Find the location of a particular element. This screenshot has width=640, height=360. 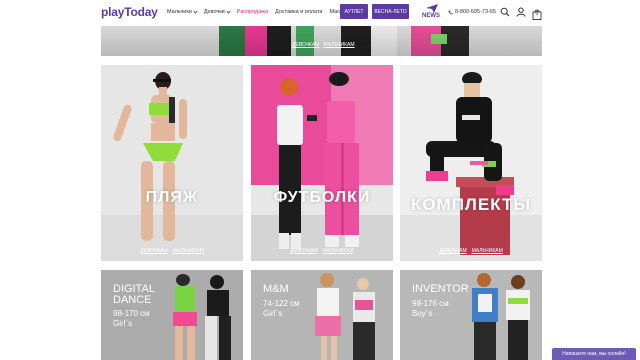

category-card-beach: ПЛЯЖ ДЕВОЧКАМ МАЛЬЧИКАМ is located at coordinates (172, 163).